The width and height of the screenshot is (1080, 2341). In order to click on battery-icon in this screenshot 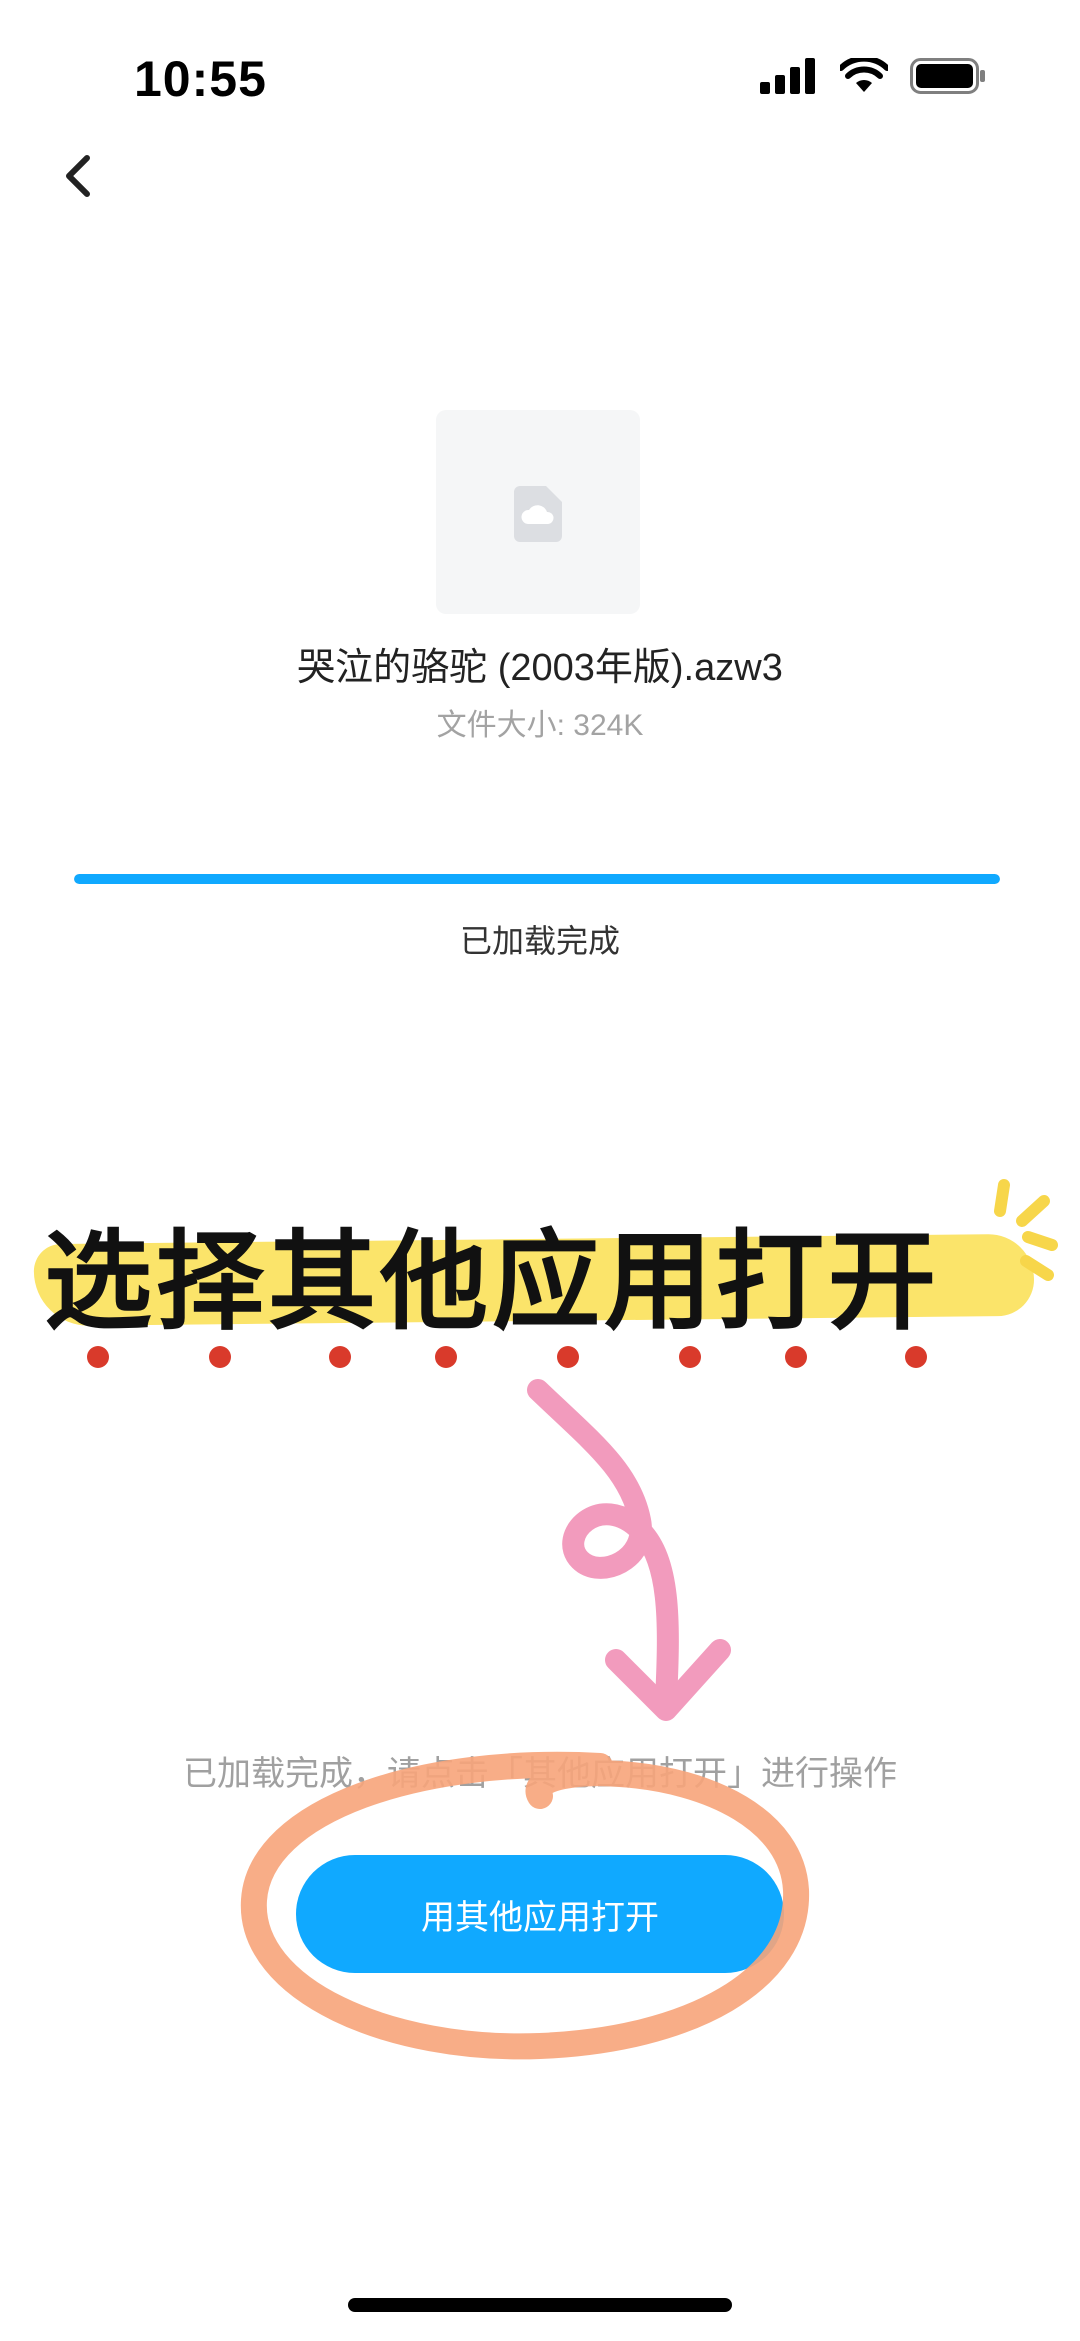, I will do `click(947, 76)`.